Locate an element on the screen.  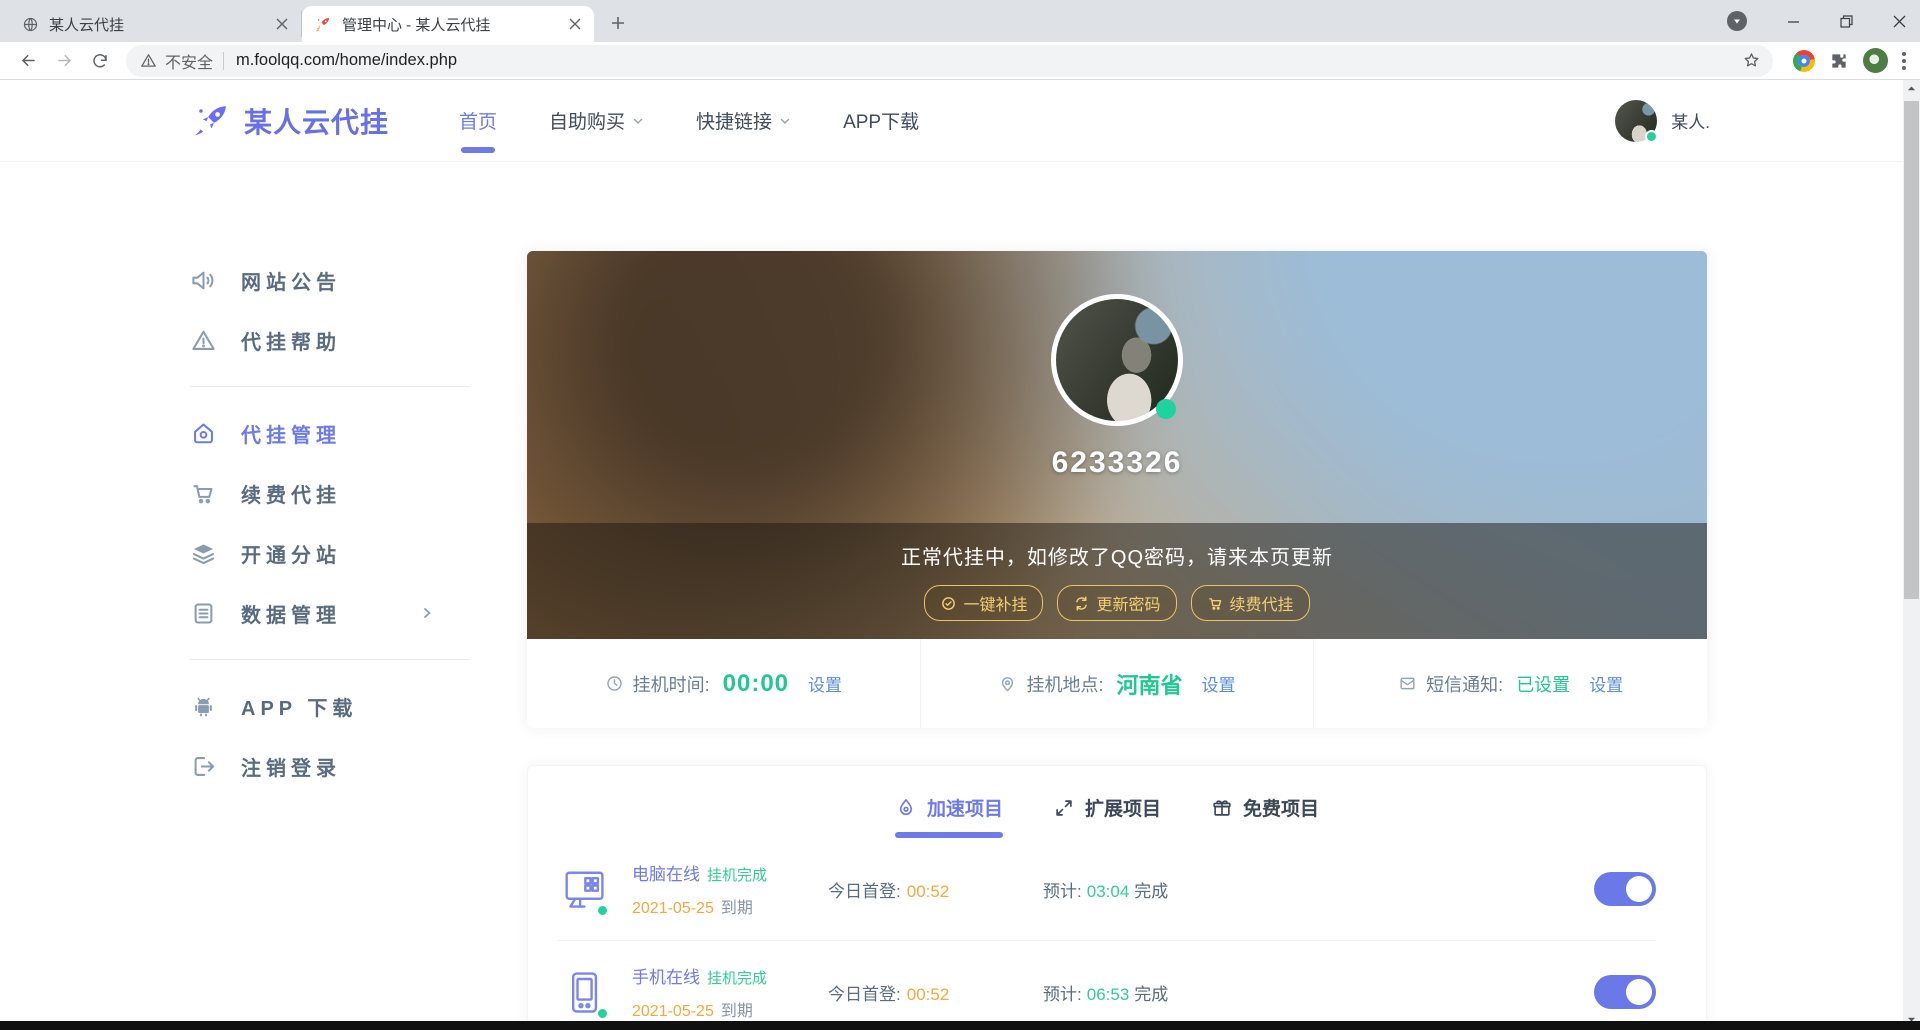
projects-tabs: 加速项目 扩展项目 免费项目 is located at coordinates (1107, 816).